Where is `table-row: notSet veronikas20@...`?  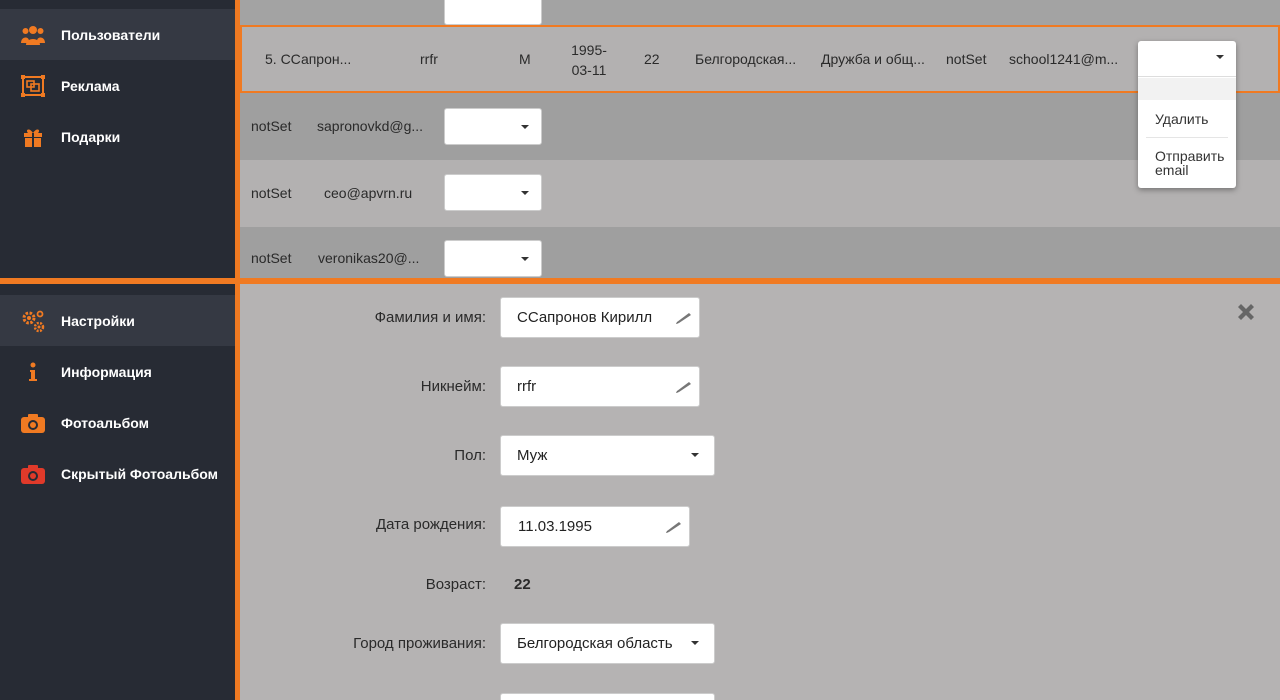
table-row: notSet veronikas20@... is located at coordinates (760, 252).